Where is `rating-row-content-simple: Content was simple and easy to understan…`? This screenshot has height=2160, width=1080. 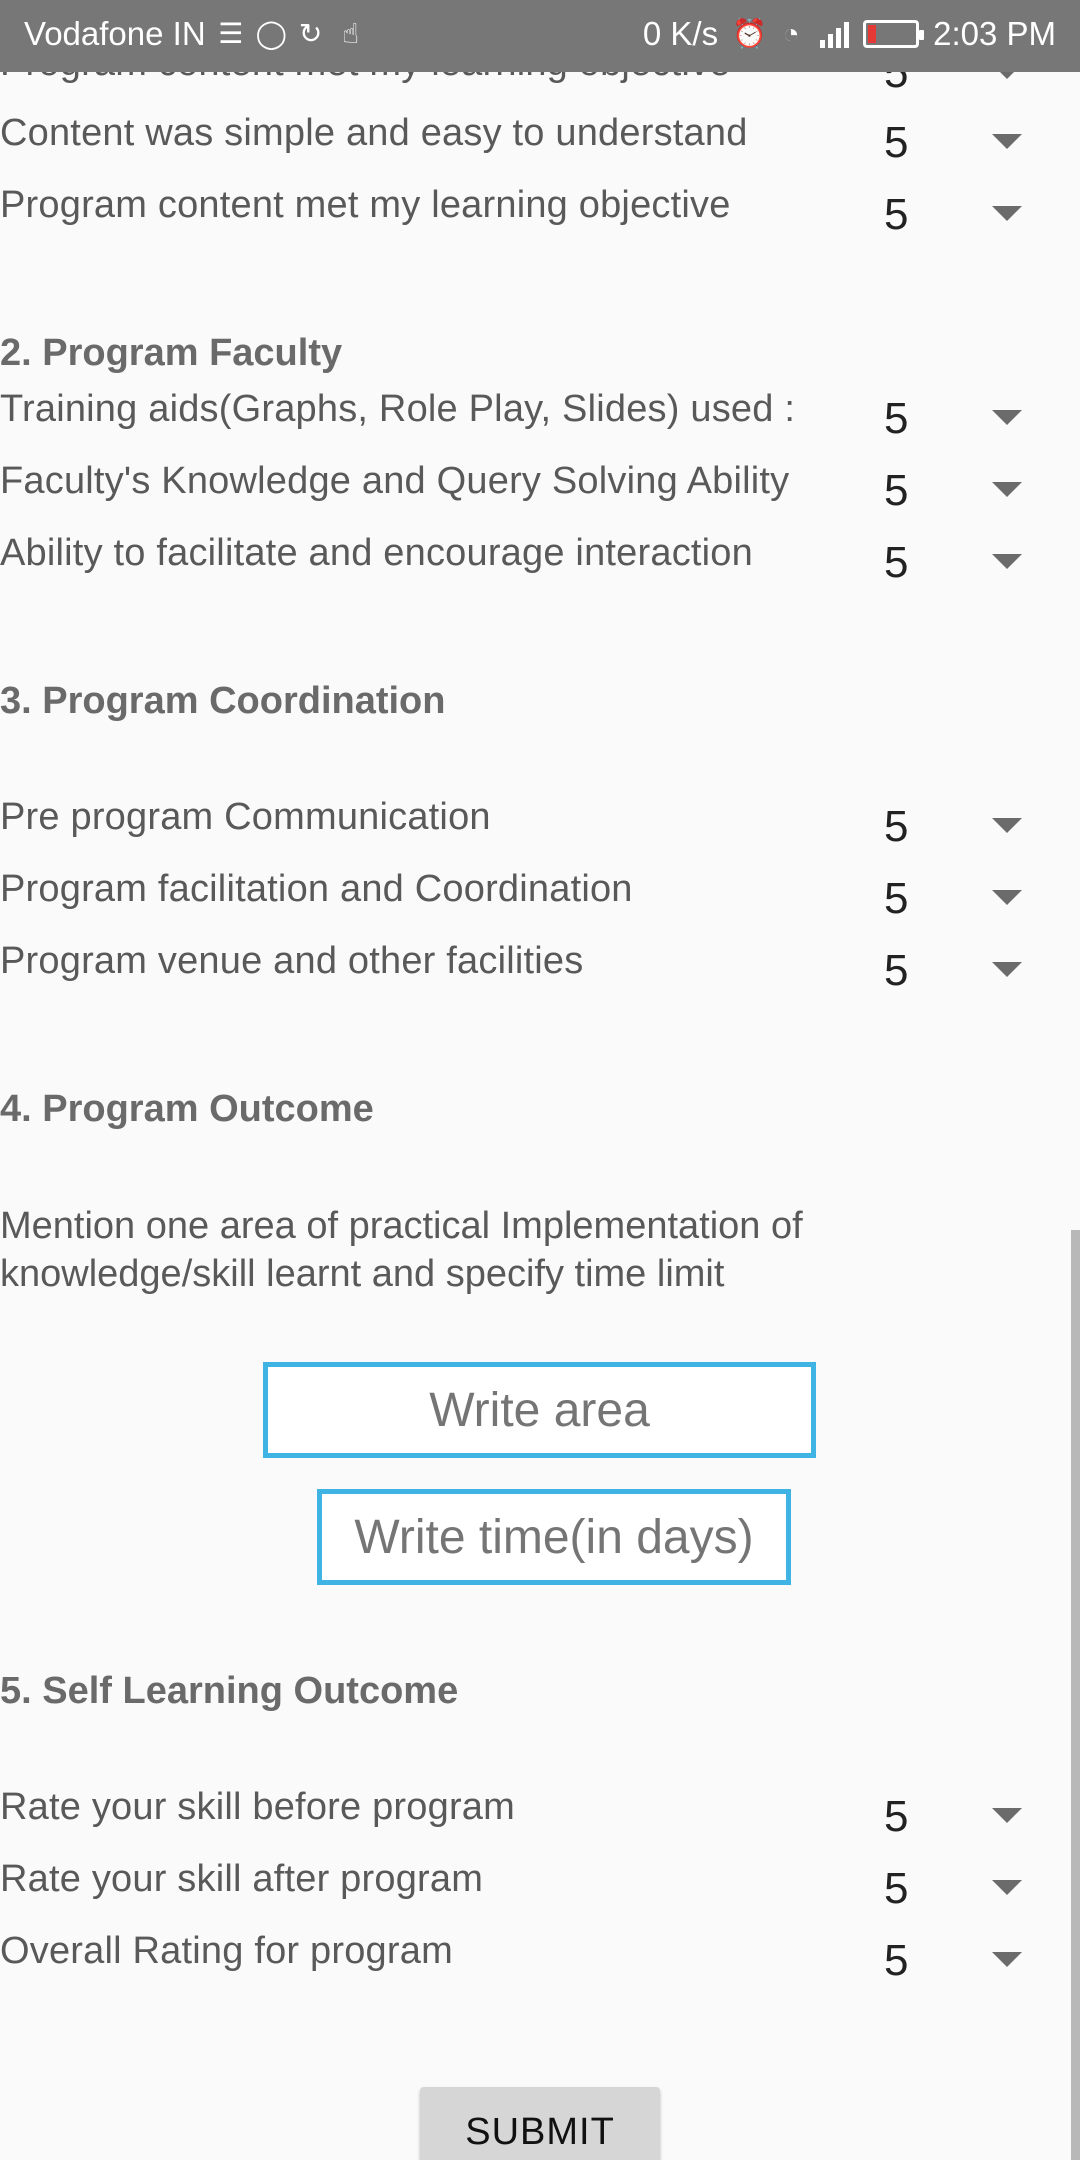
rating-row-content-simple: Content was simple and easy to understan… is located at coordinates (540, 142).